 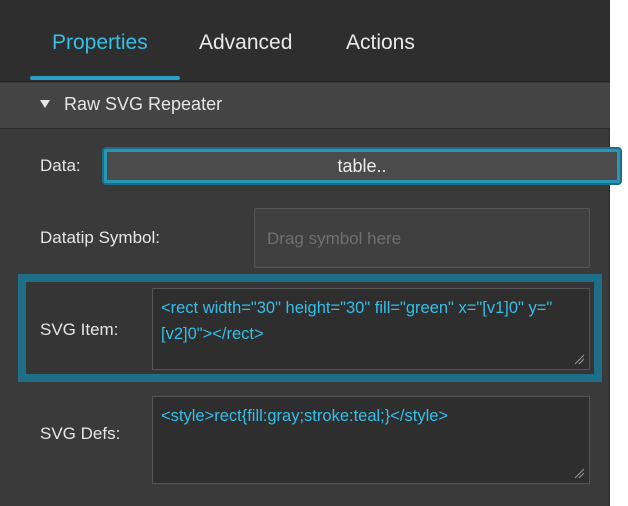 I want to click on svg-defs-label: SVG Defs:, so click(x=80, y=433).